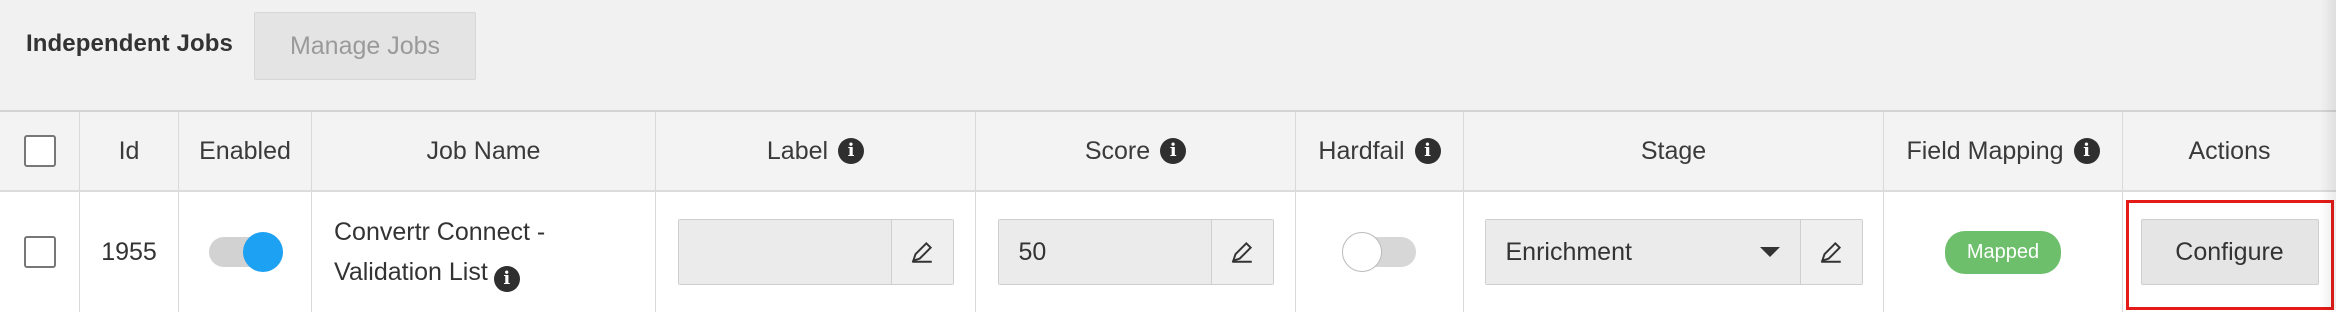  Describe the element at coordinates (484, 252) in the screenshot. I see `job-name-cell: Convertr Connect - Validation List i` at that location.